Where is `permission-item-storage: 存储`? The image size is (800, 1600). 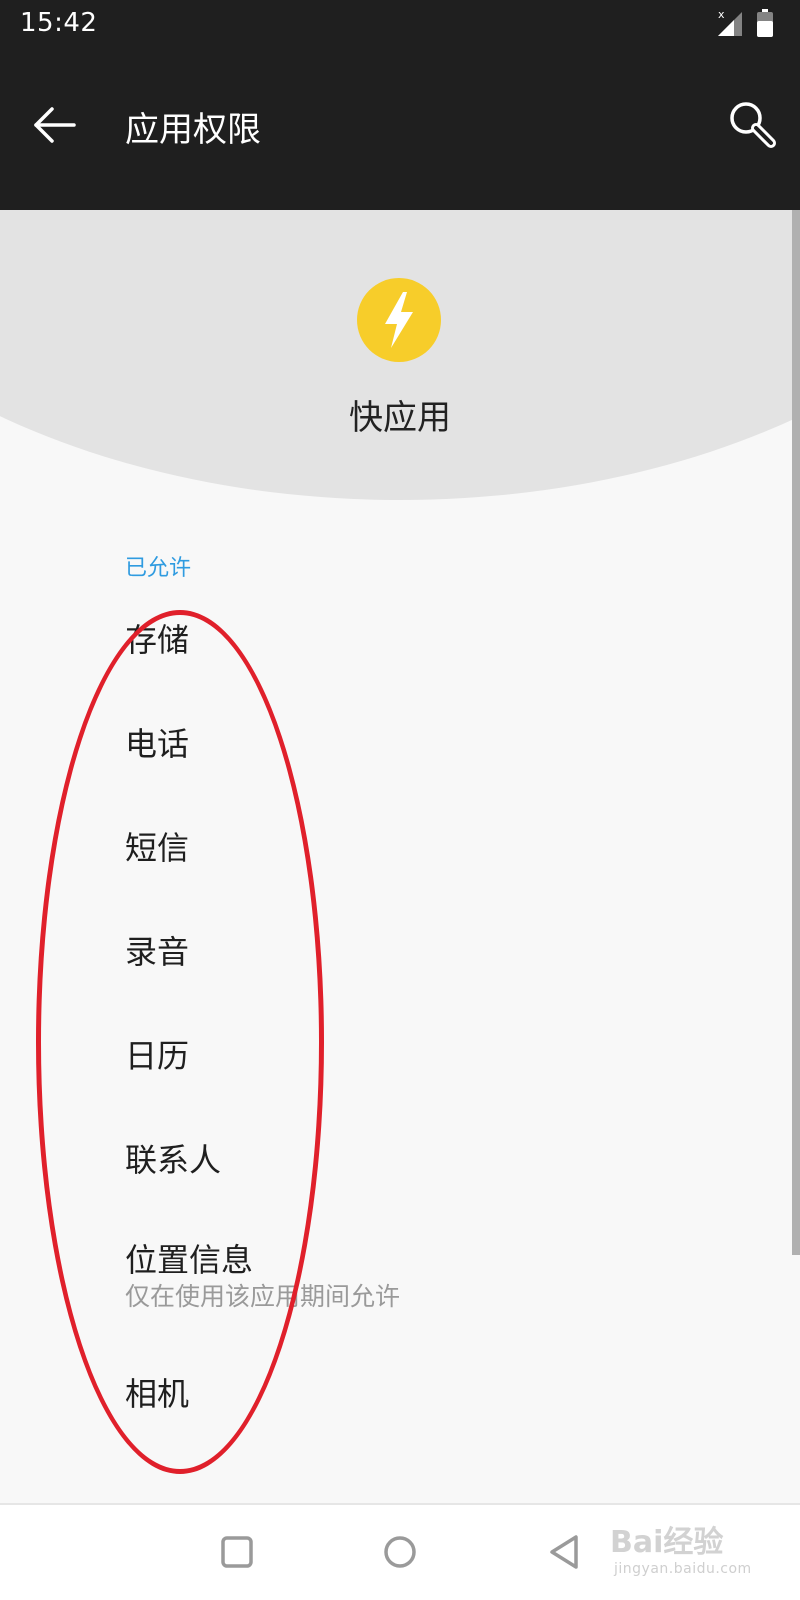
permission-item-storage: 存储 is located at coordinates (157, 640).